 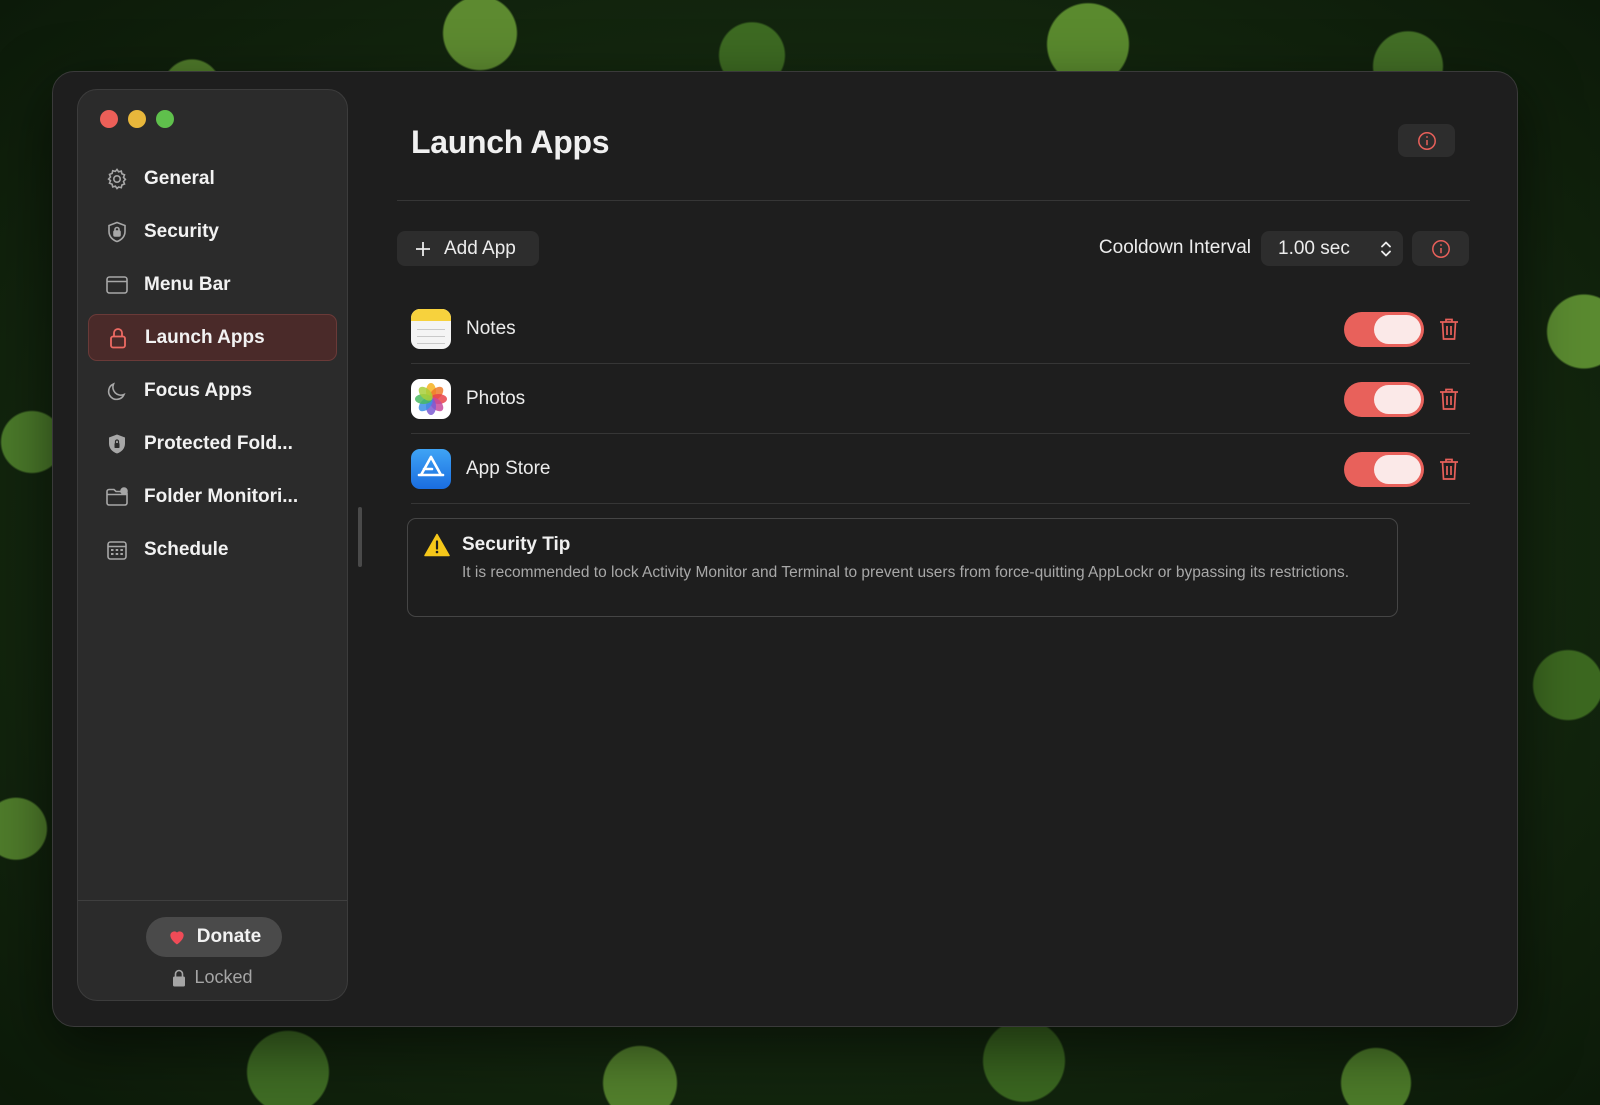 I want to click on sidebar-item-menu-bar: Menu Bar, so click(x=212, y=284).